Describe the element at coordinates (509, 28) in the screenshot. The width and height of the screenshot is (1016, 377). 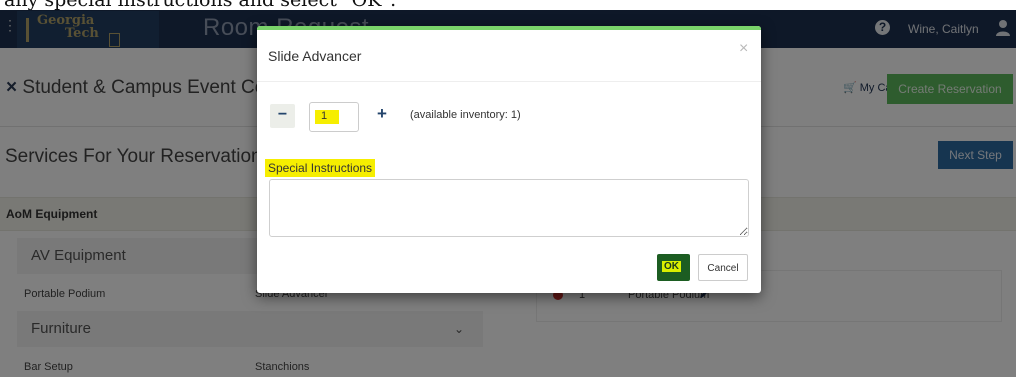
I see `modal-accent-bar` at that location.